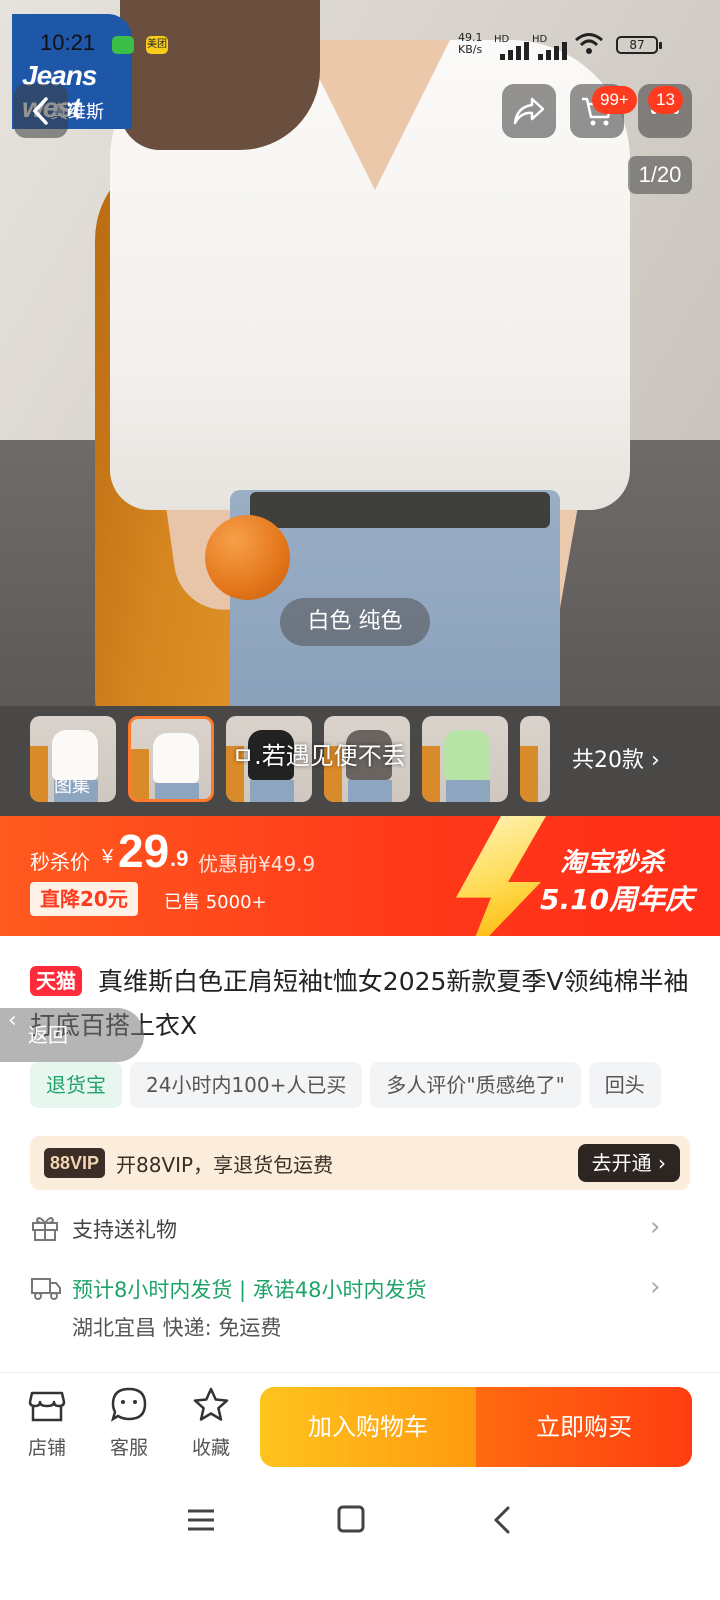 Image resolution: width=720 pixels, height=1600 pixels. I want to click on status-time: 10:21, so click(68, 42).